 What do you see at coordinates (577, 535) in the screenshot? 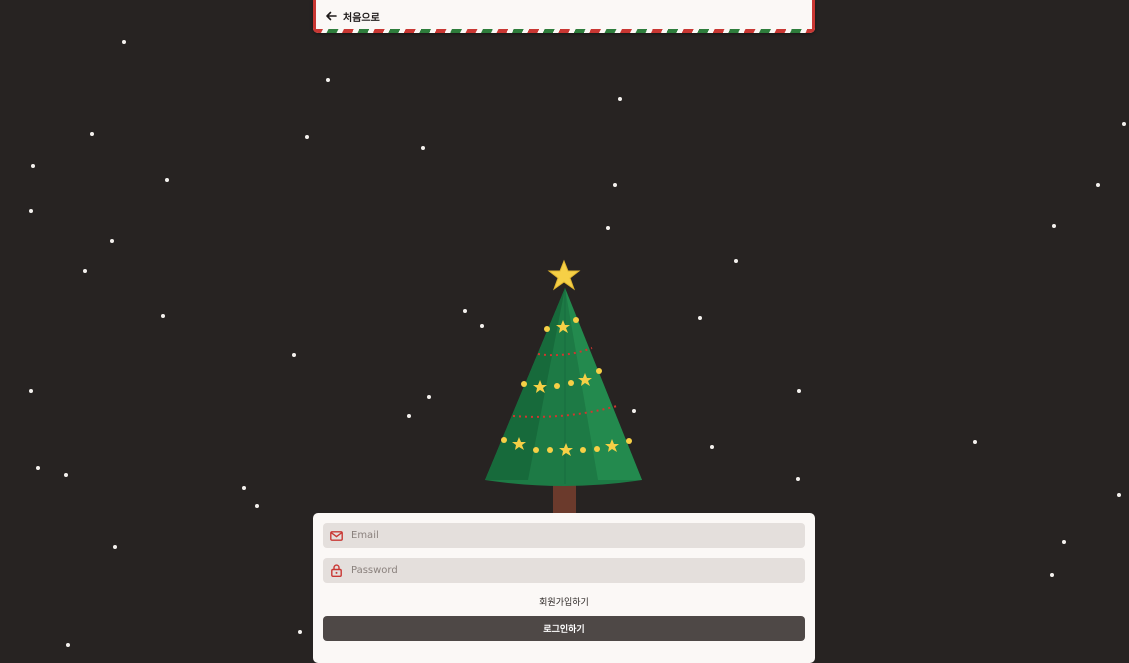
I see `email-input` at bounding box center [577, 535].